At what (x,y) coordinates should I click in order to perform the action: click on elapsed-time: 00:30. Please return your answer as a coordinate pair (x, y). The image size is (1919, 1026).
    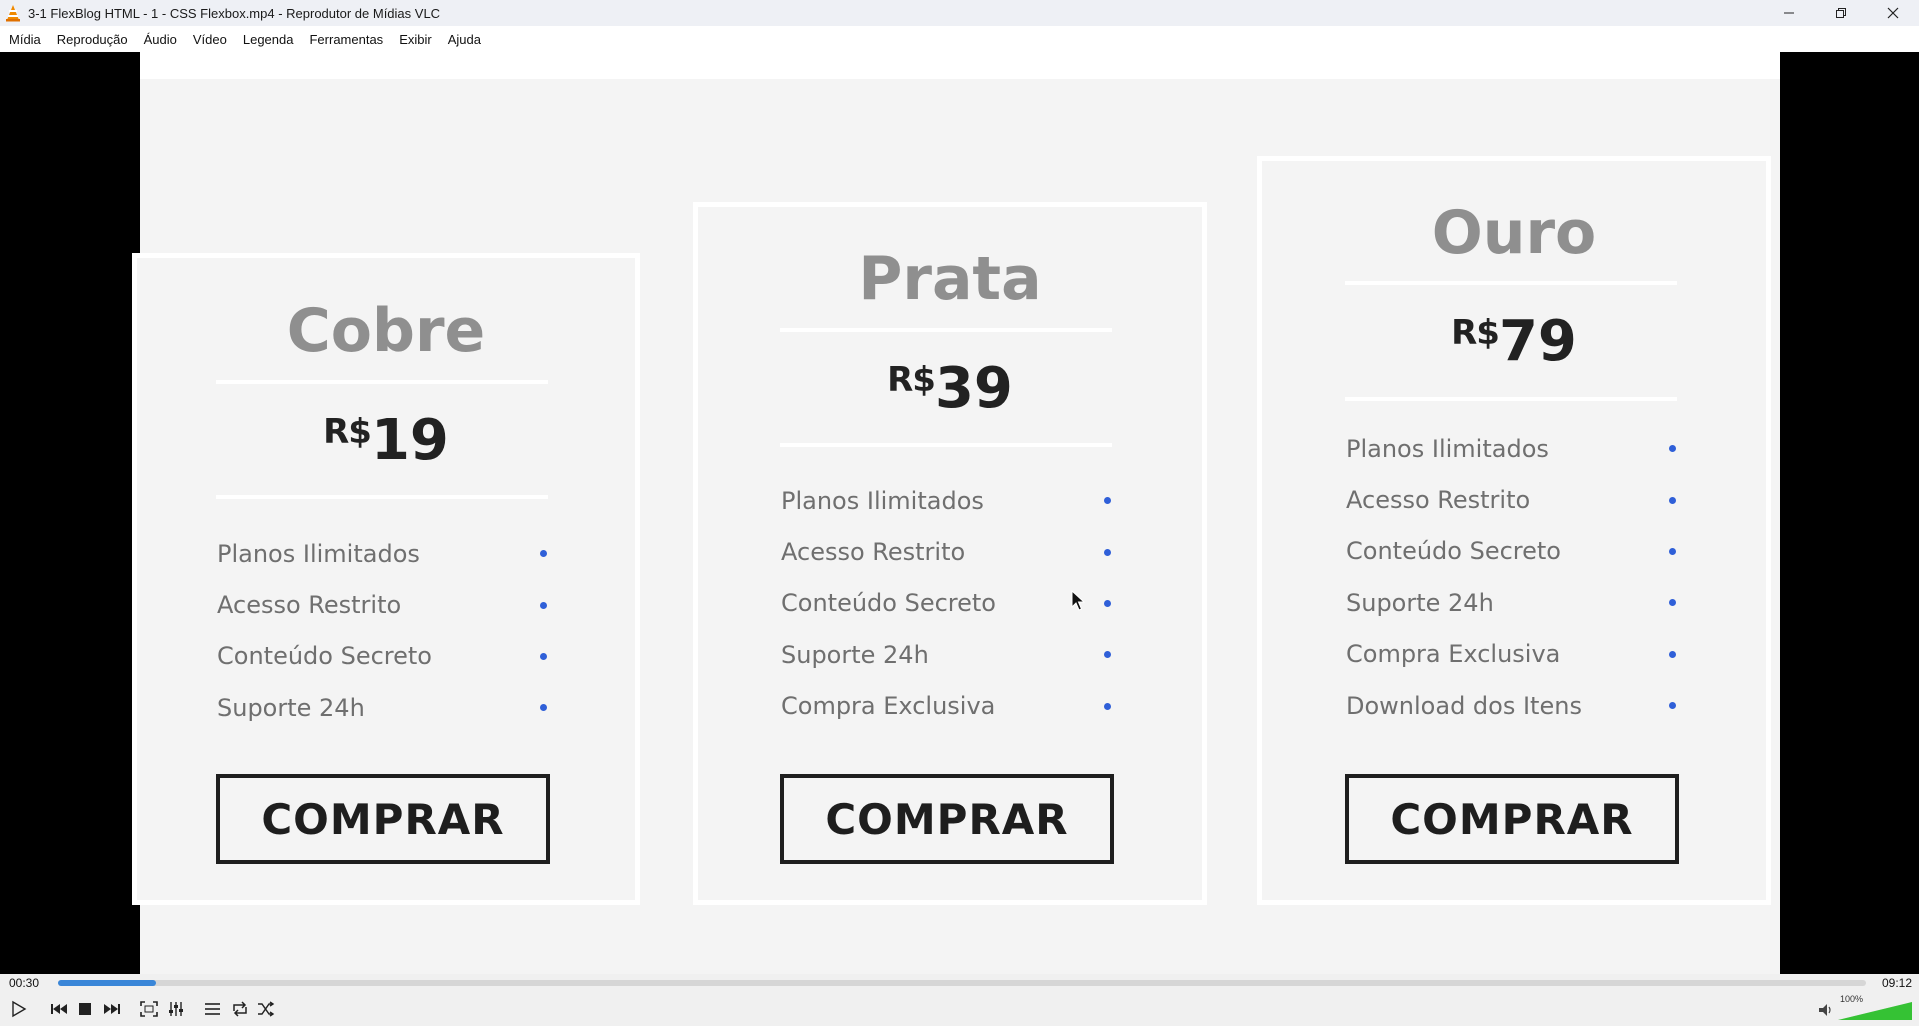
    Looking at the image, I should click on (24, 983).